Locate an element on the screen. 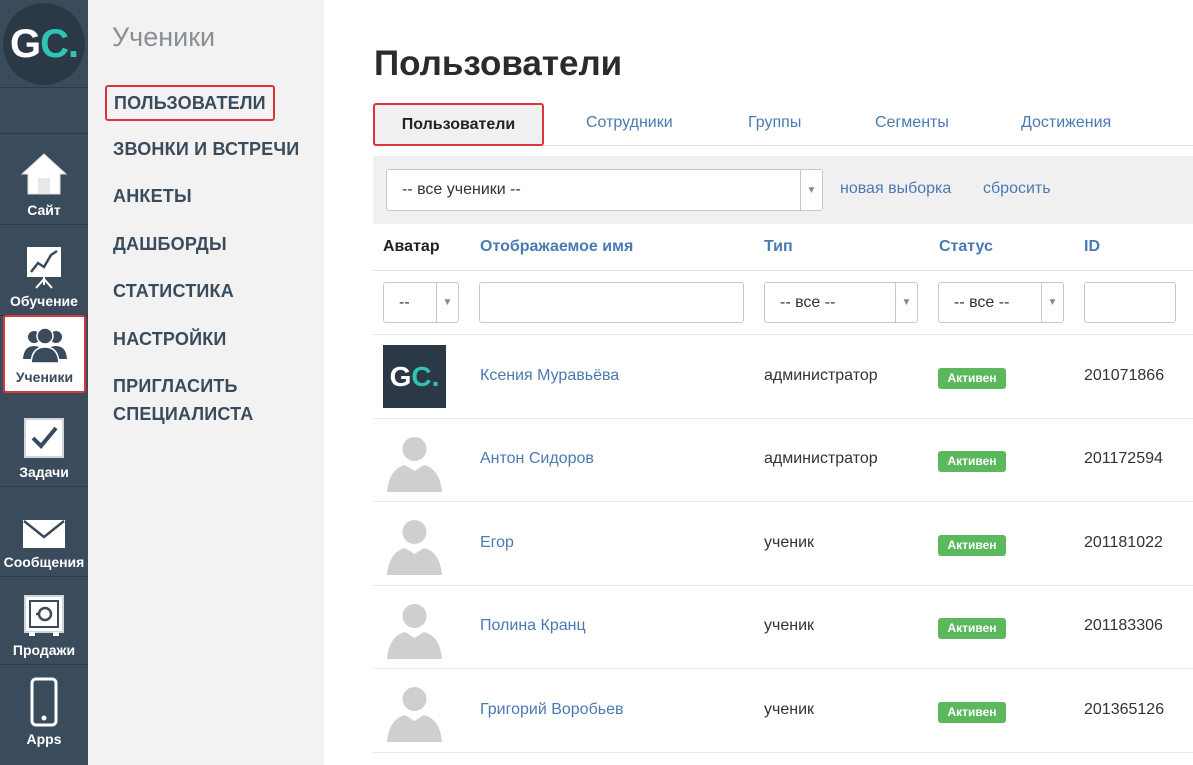 This screenshot has height=765, width=1193. home-icon is located at coordinates (44, 174).